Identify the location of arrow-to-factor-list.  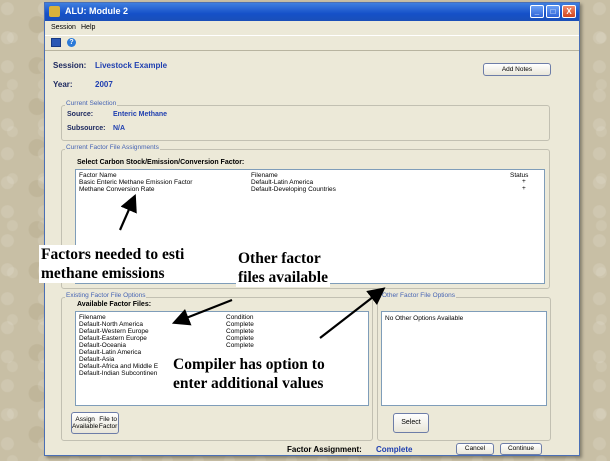
(127, 212).